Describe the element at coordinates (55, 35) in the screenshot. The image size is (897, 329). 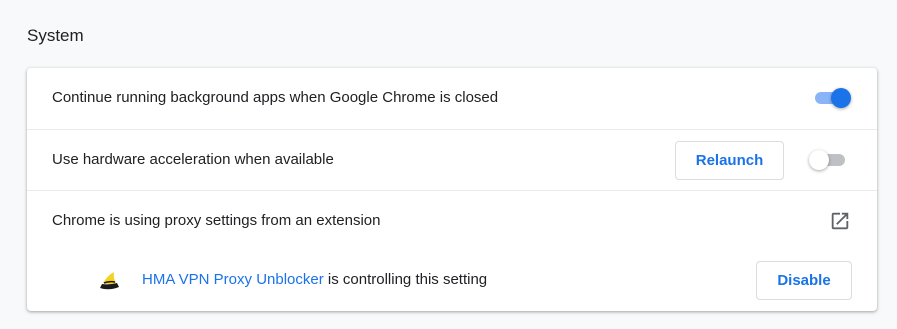
I see `section-title: System` at that location.